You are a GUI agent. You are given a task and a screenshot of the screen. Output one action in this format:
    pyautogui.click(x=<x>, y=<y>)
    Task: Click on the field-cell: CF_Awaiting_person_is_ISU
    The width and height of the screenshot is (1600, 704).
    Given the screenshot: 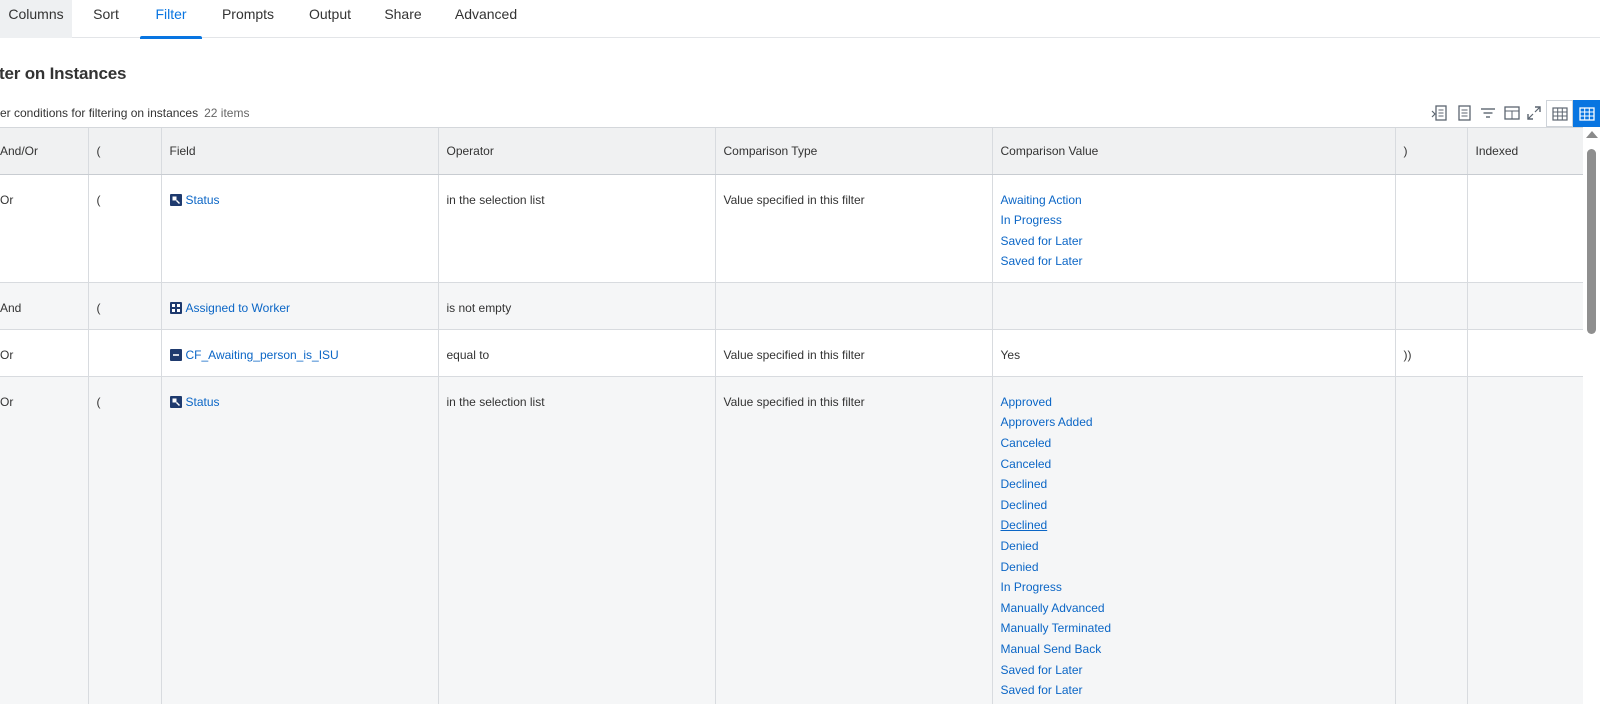 What is the action you would take?
    pyautogui.click(x=300, y=353)
    